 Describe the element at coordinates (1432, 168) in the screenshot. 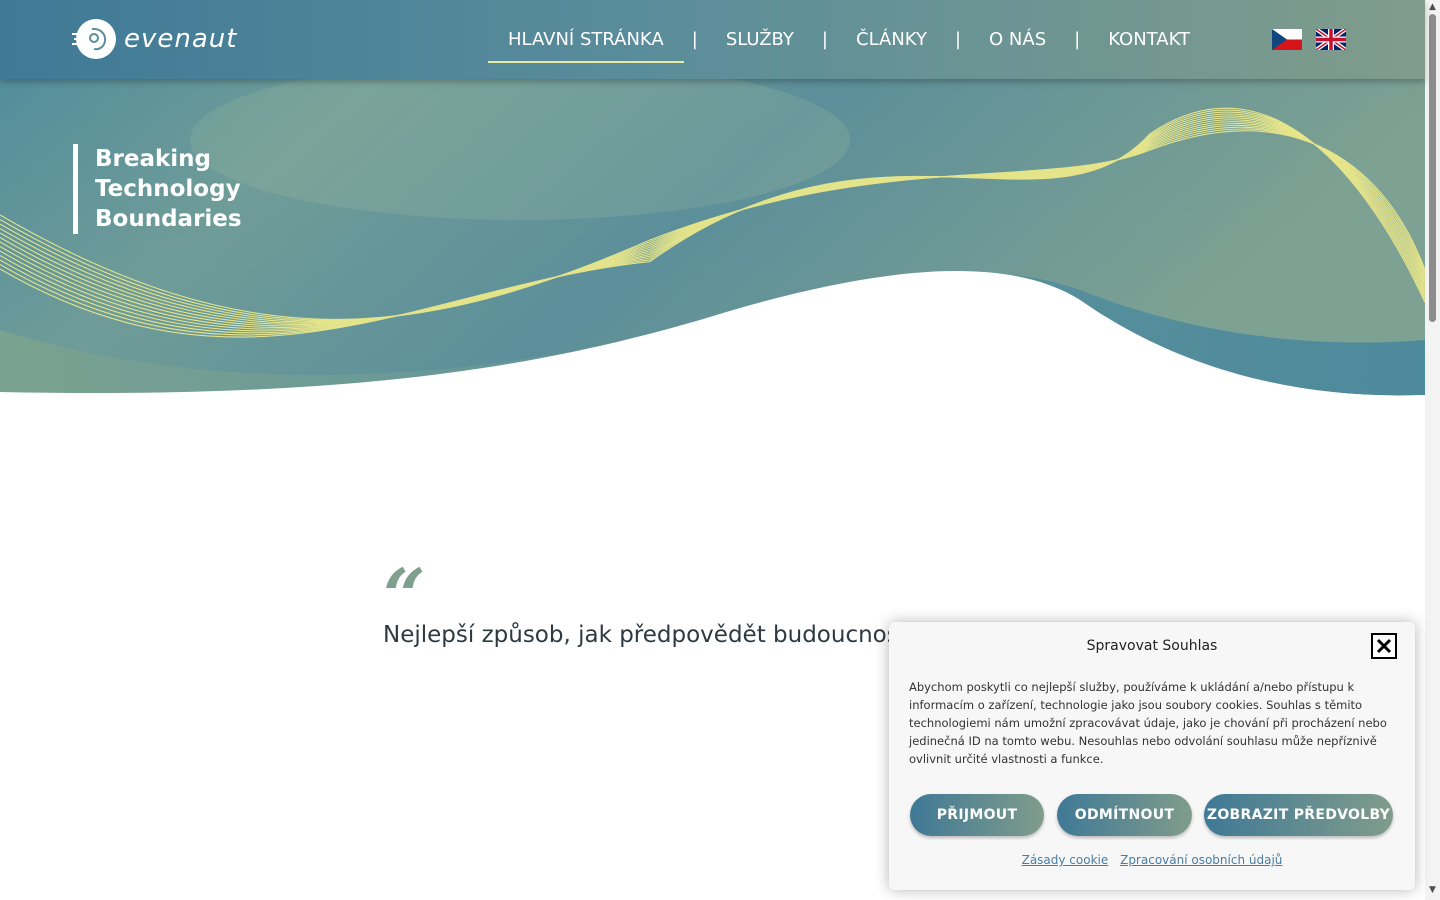

I see `scrollbar-thumb` at that location.